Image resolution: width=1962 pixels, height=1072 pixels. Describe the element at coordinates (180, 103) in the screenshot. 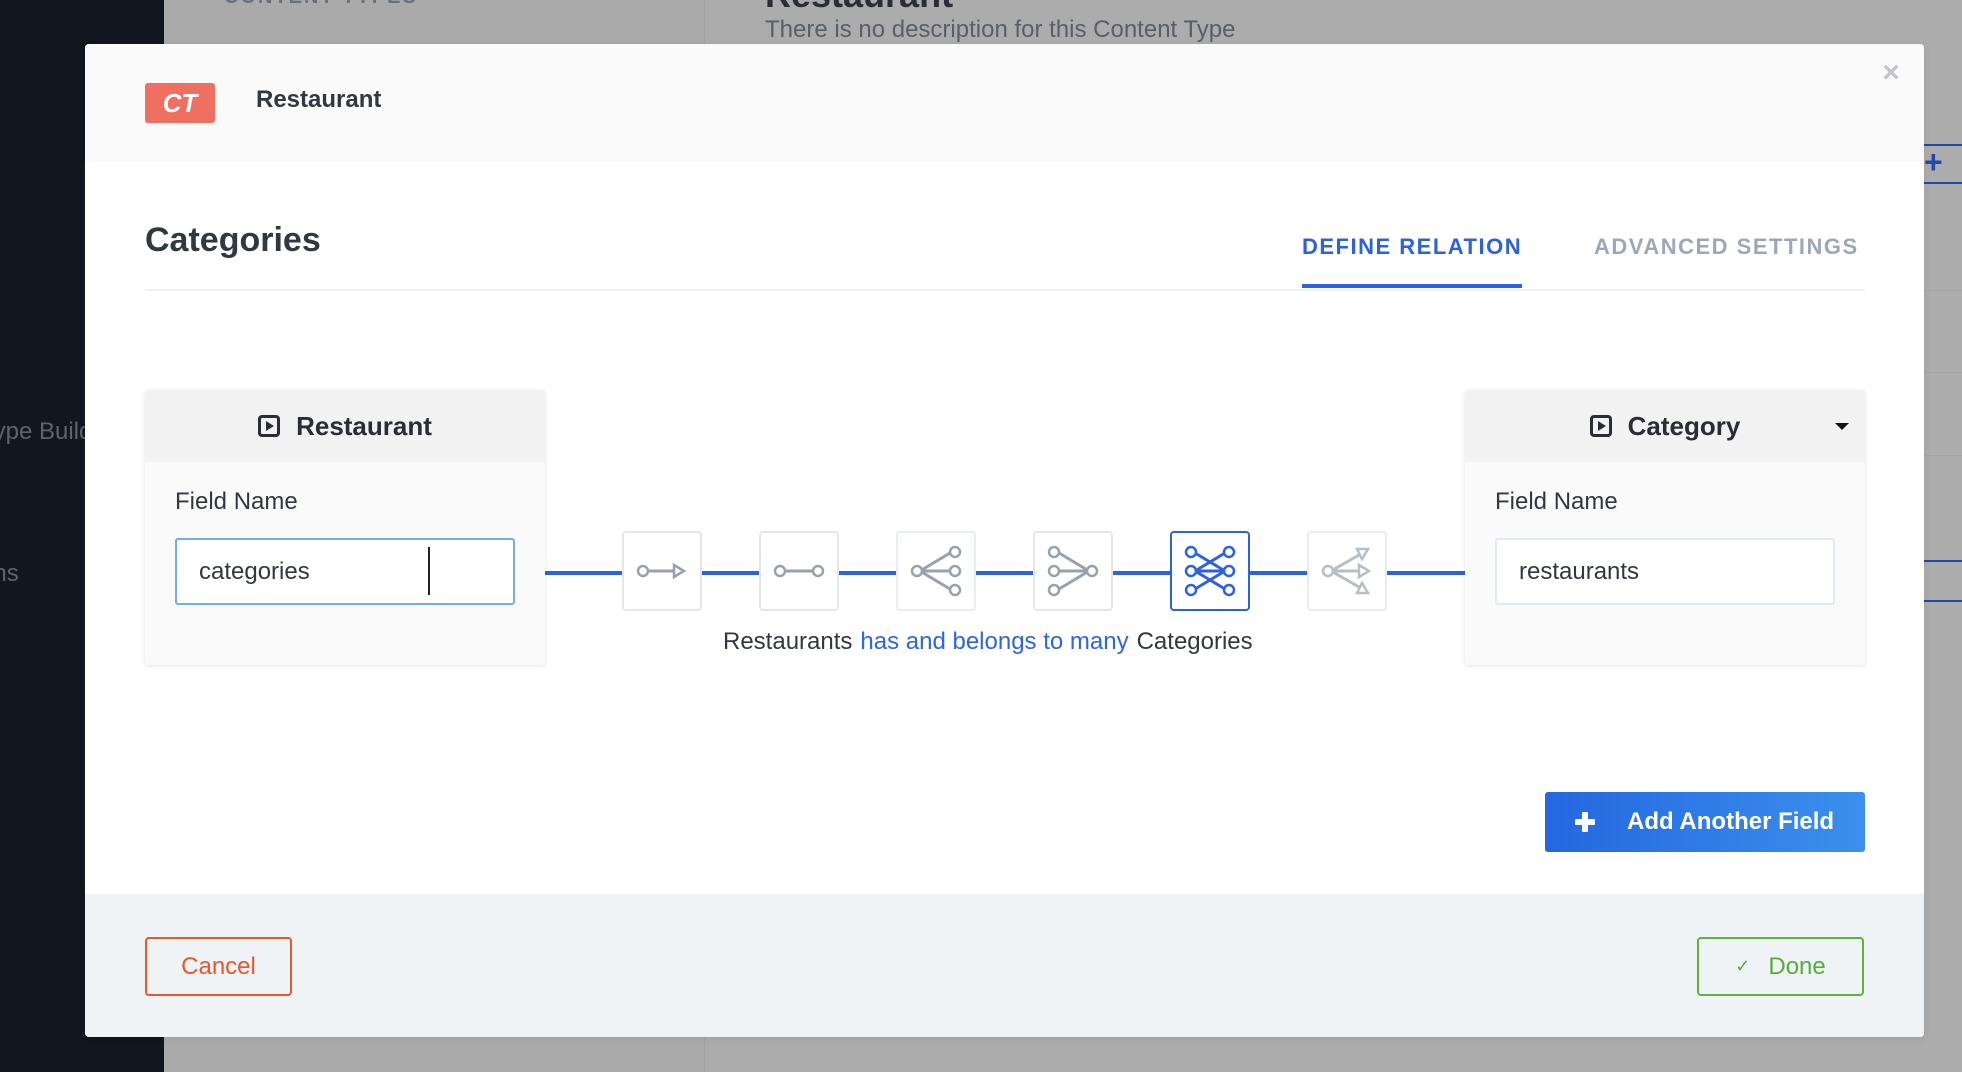

I see `content-type-badge: CT` at that location.